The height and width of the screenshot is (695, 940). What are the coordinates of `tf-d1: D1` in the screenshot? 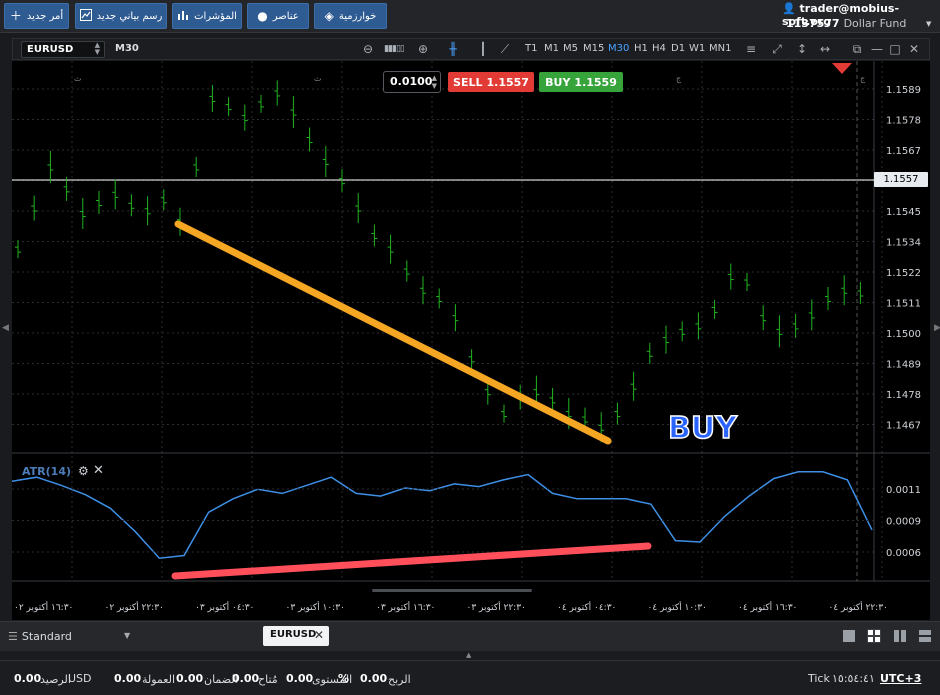 It's located at (678, 48).